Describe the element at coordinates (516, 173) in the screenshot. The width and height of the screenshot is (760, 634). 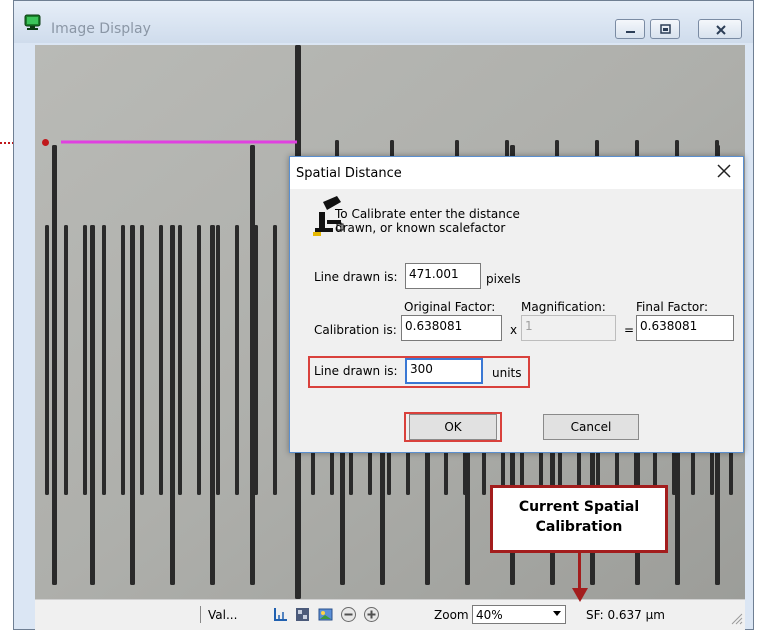
I see `dialog-titlebar: Spatial Distance` at that location.